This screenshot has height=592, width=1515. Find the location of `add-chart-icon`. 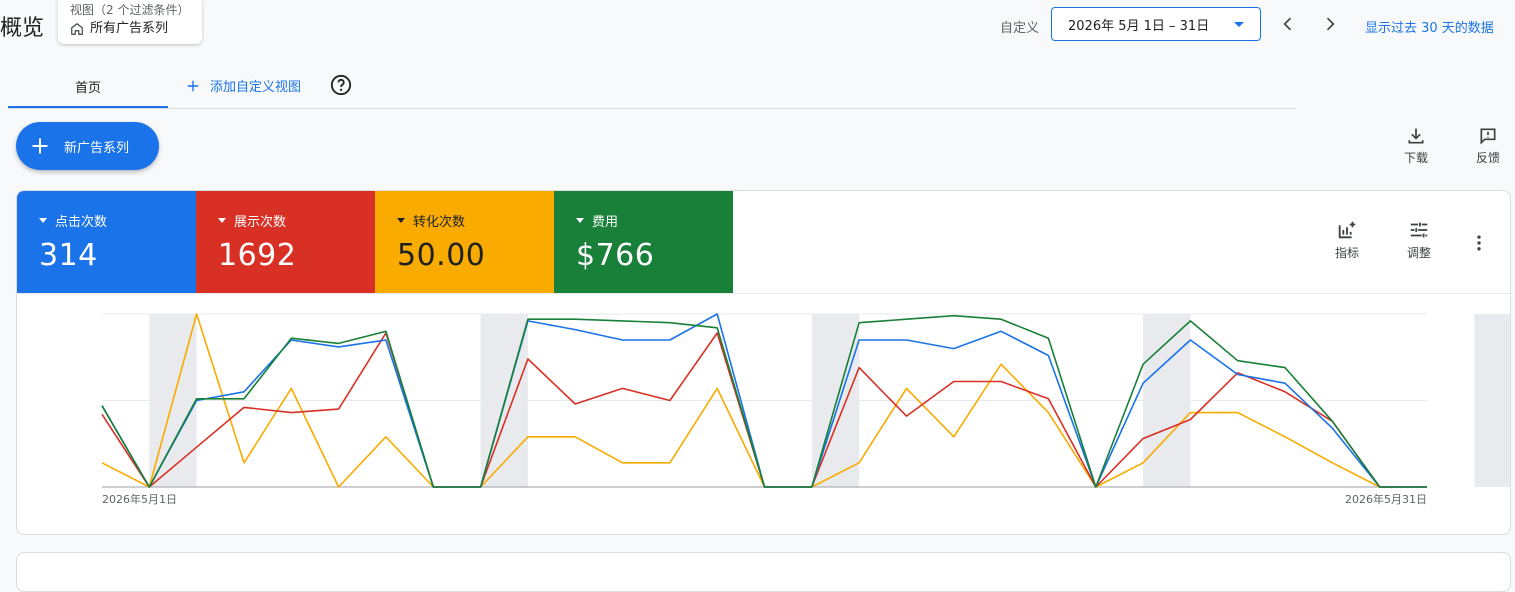

add-chart-icon is located at coordinates (1347, 230).